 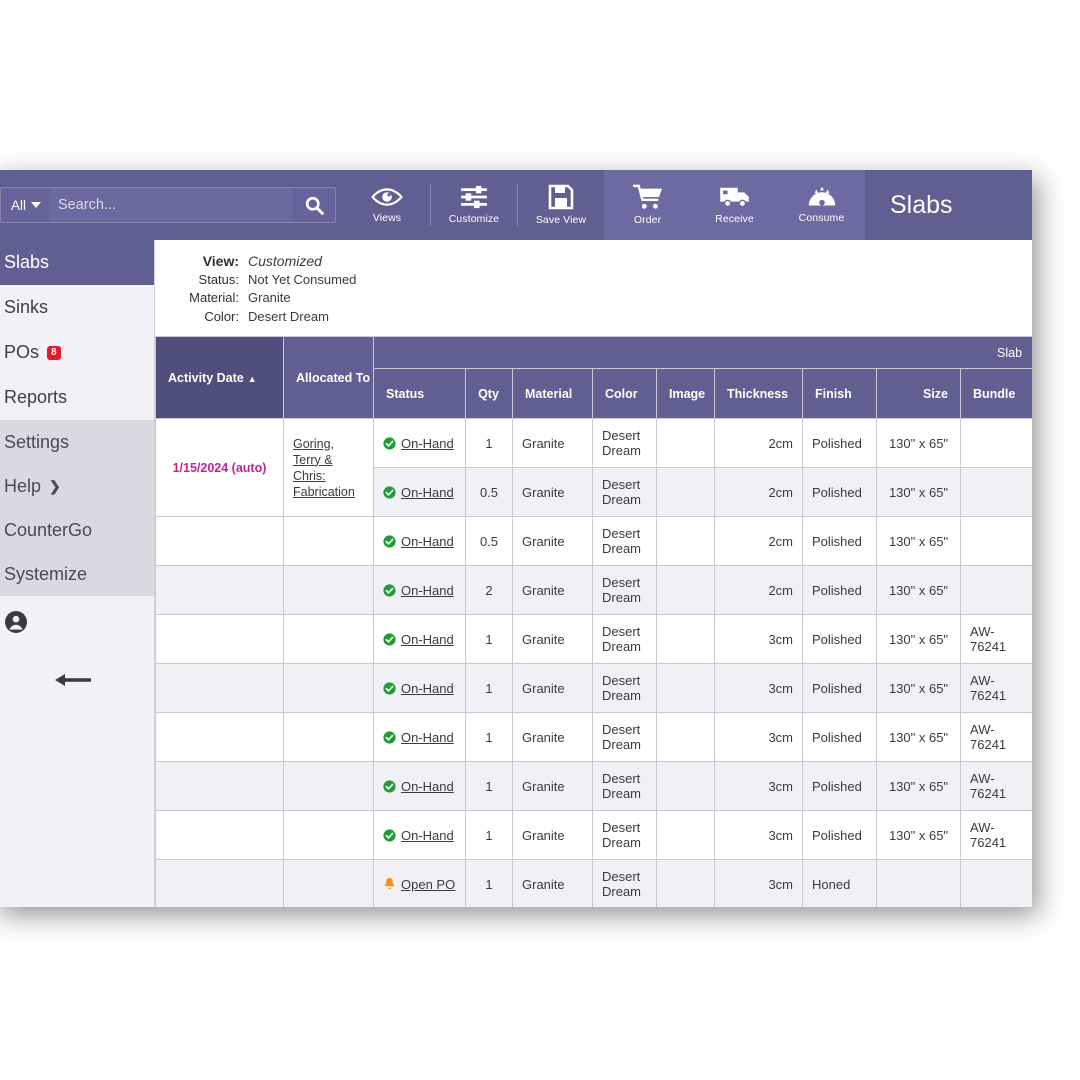 What do you see at coordinates (387, 205) in the screenshot?
I see `views-button: Views` at bounding box center [387, 205].